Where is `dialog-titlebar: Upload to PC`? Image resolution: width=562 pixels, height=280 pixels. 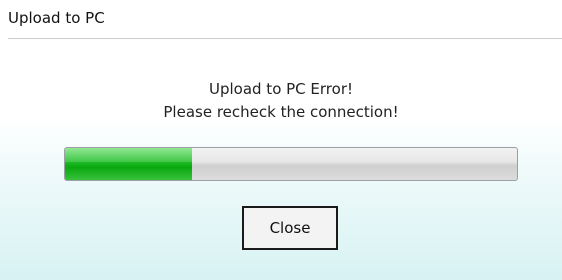
dialog-titlebar: Upload to PC is located at coordinates (281, 19).